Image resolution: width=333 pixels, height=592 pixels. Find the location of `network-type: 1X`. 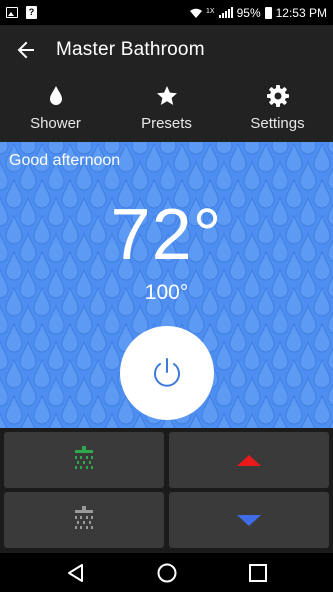

network-type: 1X is located at coordinates (210, 11).